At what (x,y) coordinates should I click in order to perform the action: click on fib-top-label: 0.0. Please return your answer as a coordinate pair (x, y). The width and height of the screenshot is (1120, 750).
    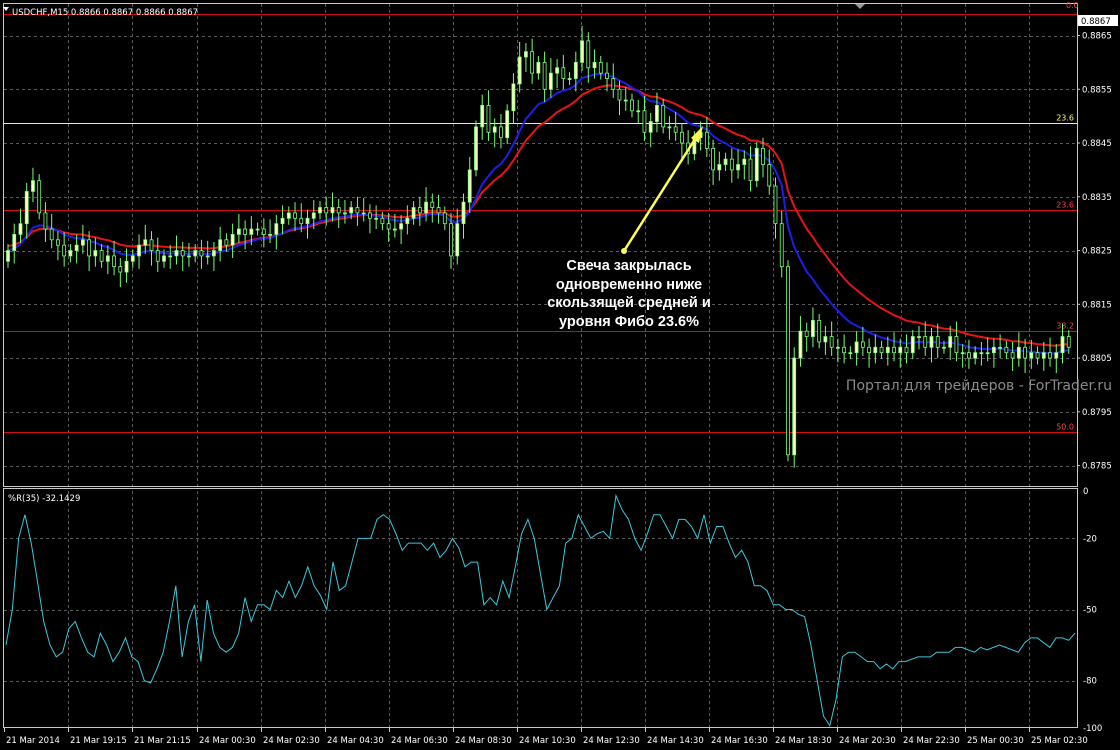
    Looking at the image, I should click on (1072, 5).